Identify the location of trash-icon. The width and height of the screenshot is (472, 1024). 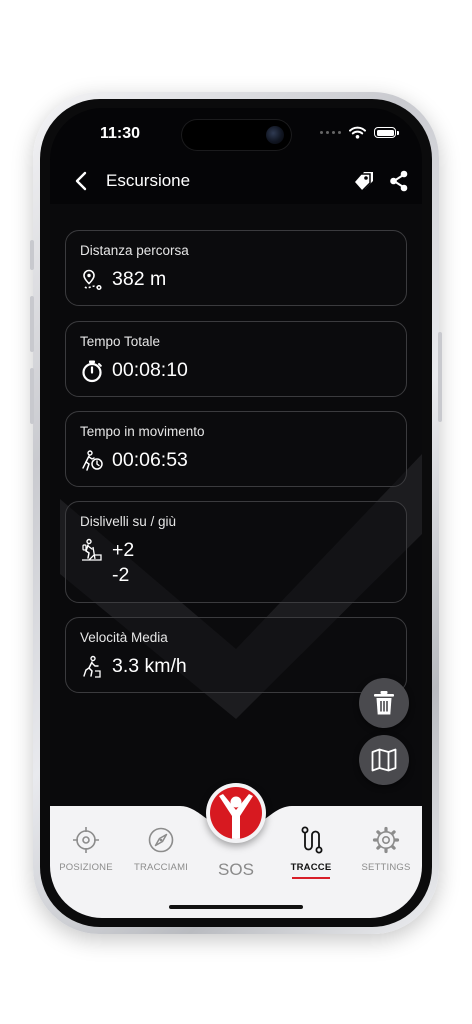
(384, 703).